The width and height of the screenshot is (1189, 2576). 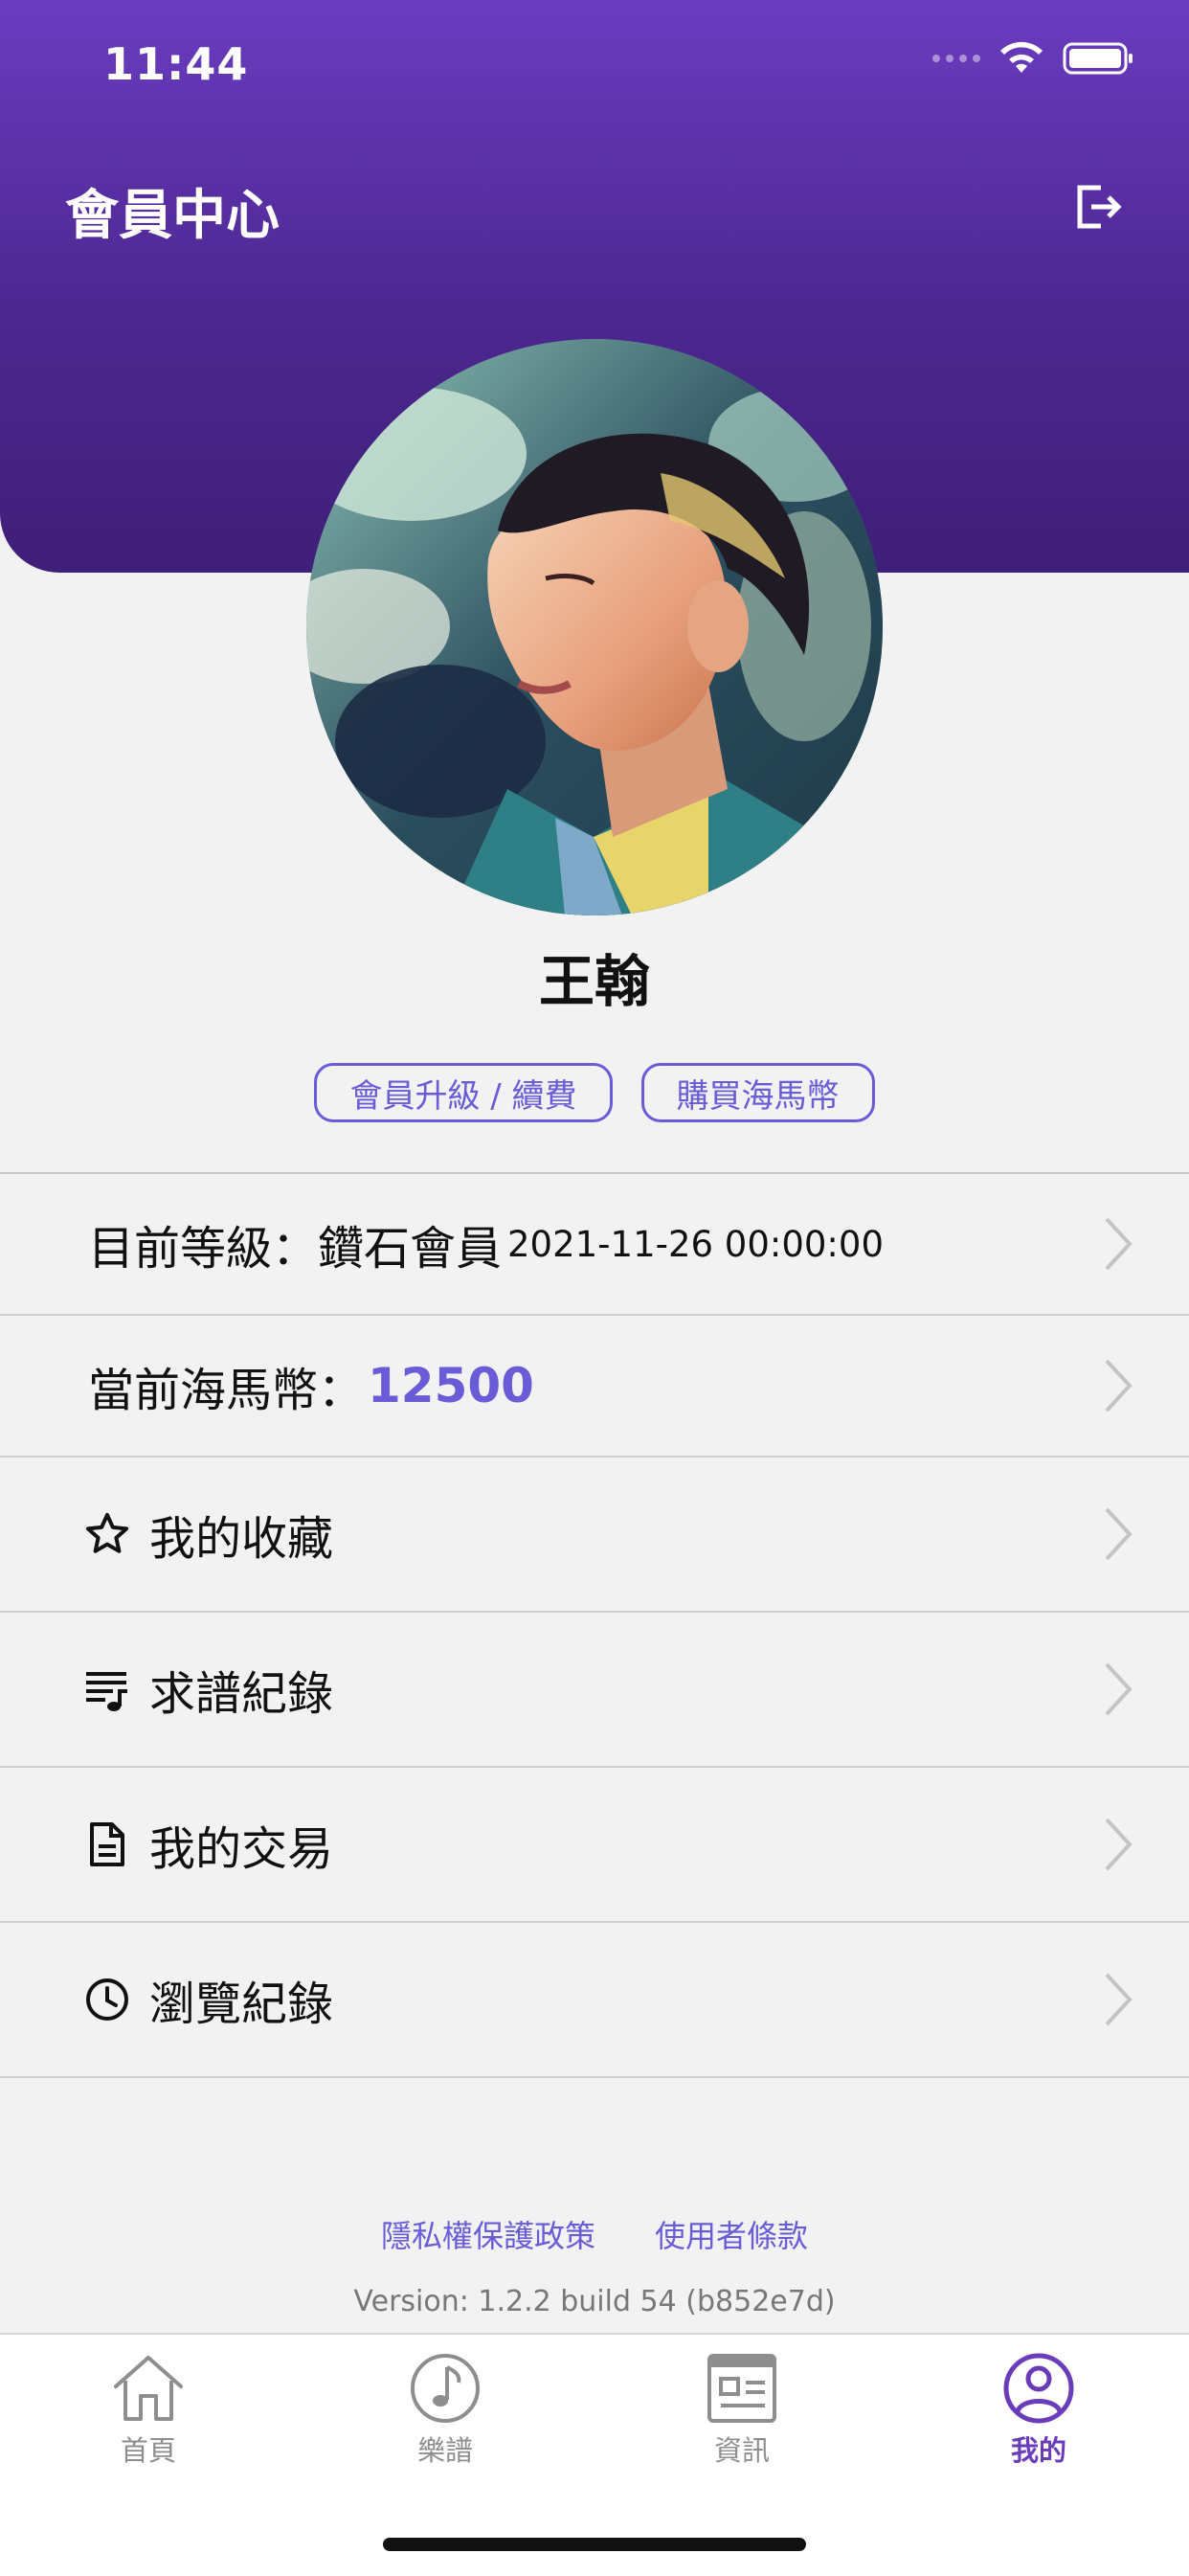 I want to click on profile-icon, so click(x=1038, y=2388).